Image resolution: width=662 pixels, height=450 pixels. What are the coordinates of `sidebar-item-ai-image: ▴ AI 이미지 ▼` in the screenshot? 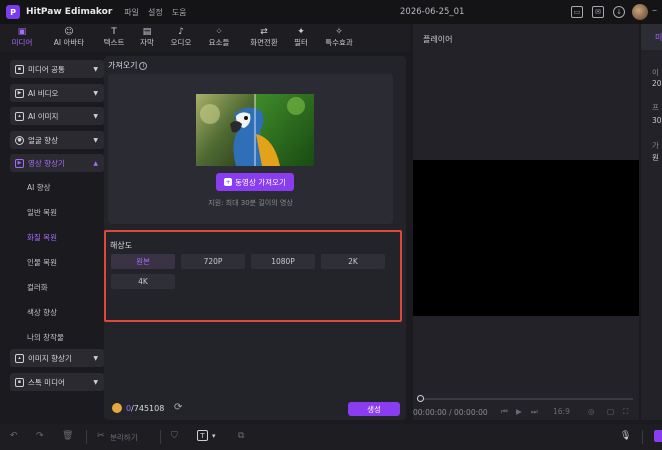 It's located at (57, 116).